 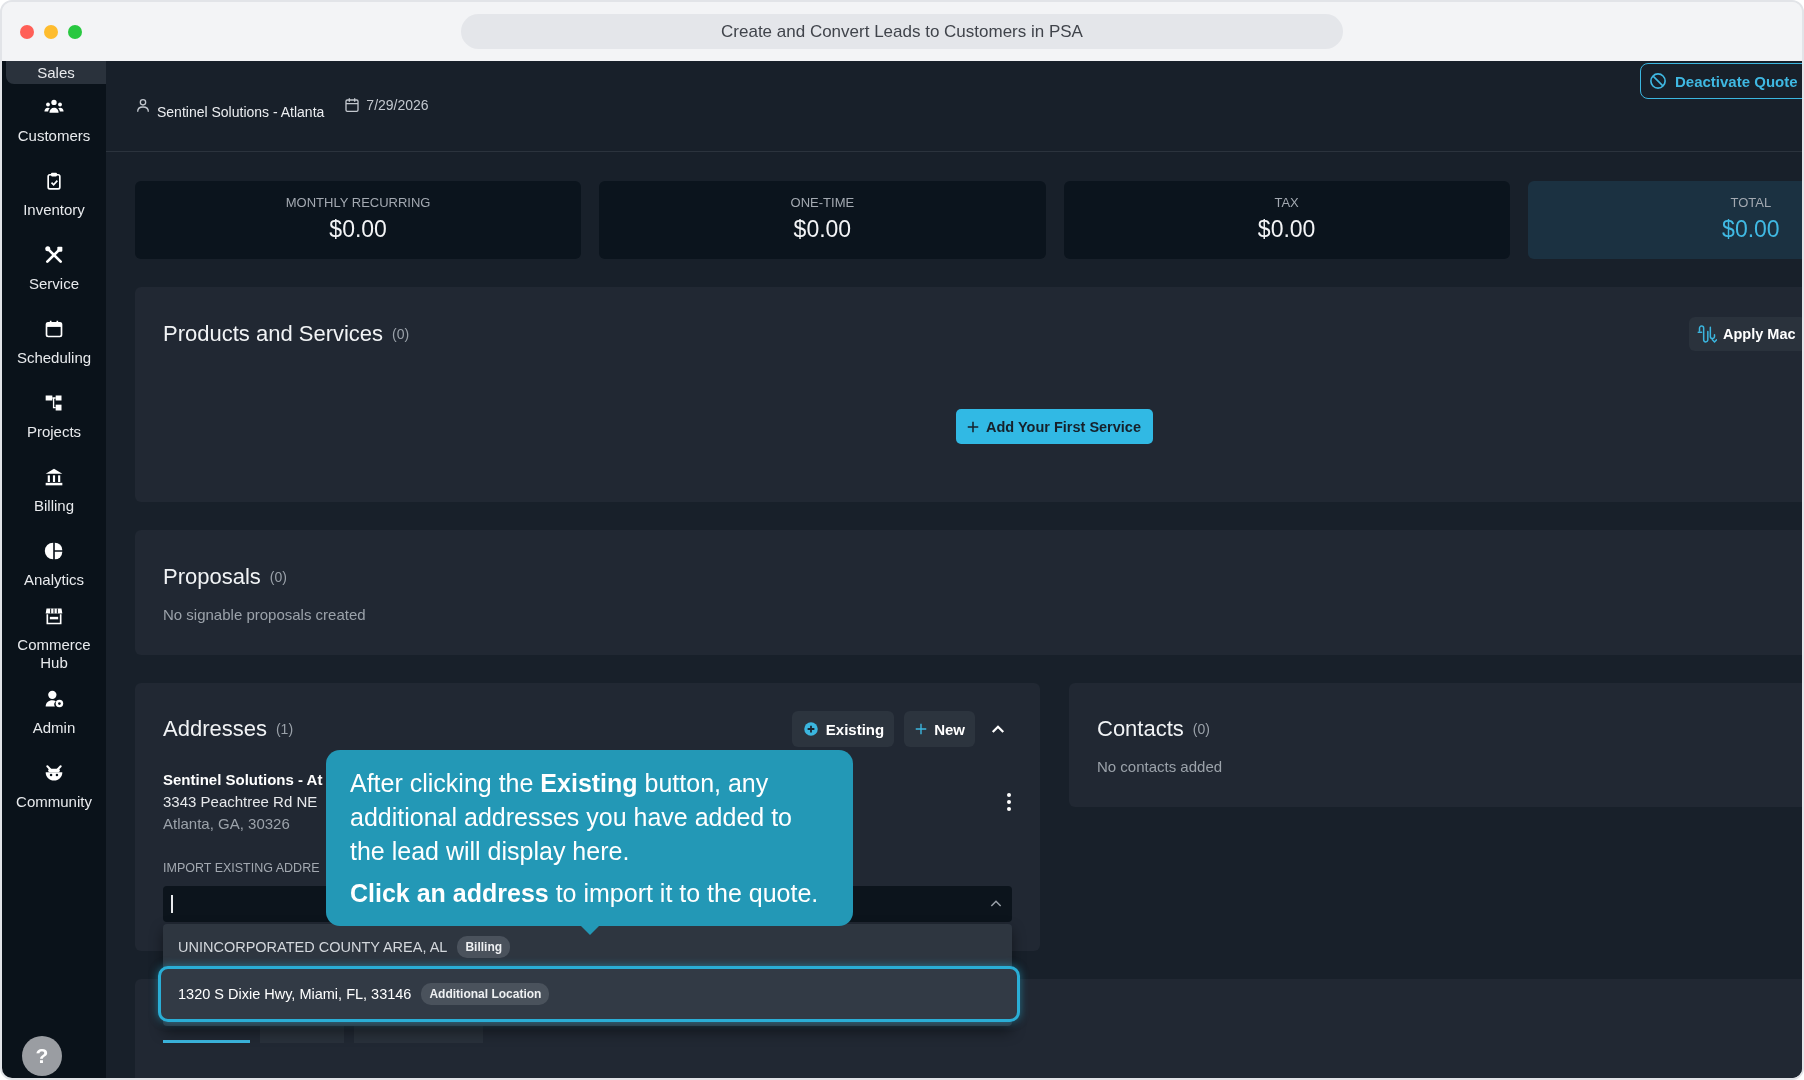 What do you see at coordinates (1751, 203) in the screenshot?
I see `summary-label: TOTAL` at bounding box center [1751, 203].